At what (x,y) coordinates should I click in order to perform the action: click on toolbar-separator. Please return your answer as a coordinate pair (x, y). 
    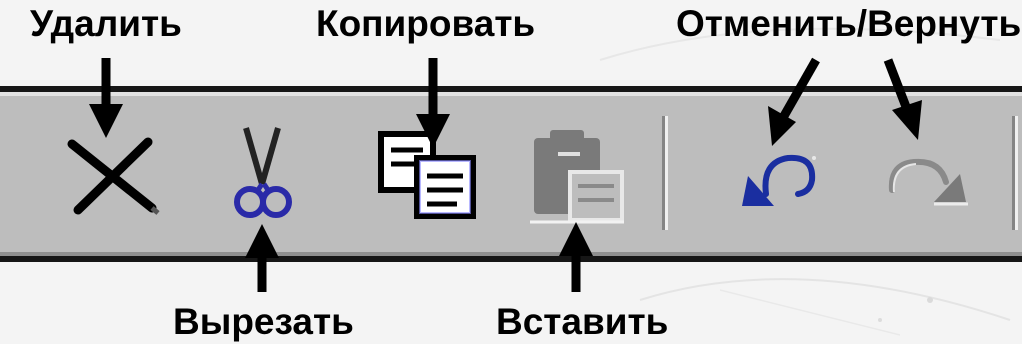
    Looking at the image, I should click on (665, 173).